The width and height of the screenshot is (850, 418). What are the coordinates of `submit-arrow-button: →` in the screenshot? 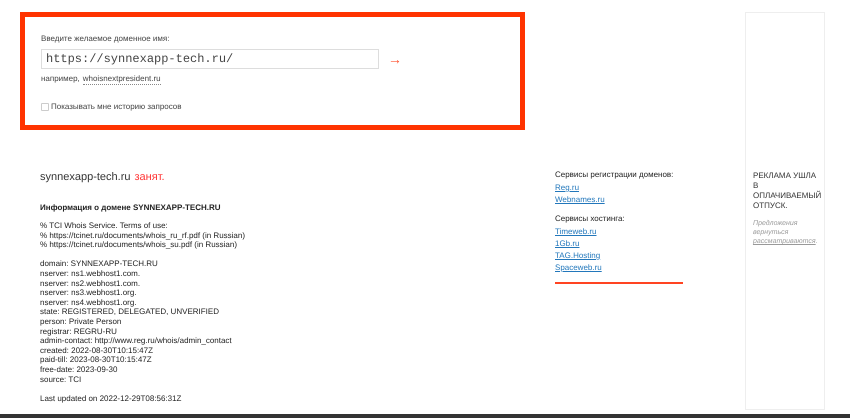 It's located at (395, 59).